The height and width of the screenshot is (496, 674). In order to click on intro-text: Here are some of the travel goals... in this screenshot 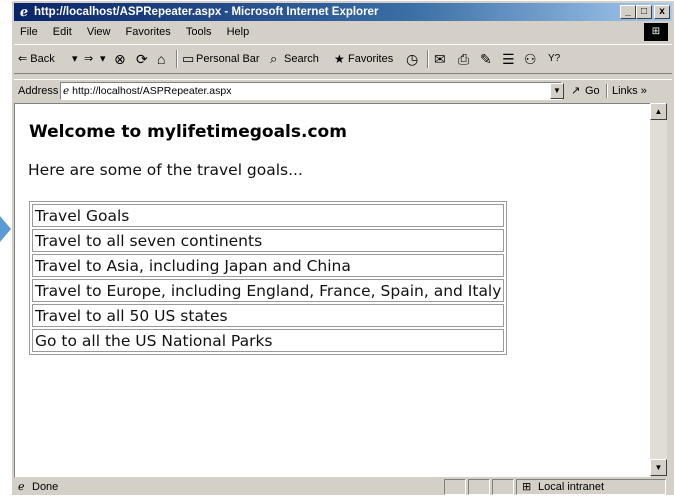, I will do `click(165, 170)`.